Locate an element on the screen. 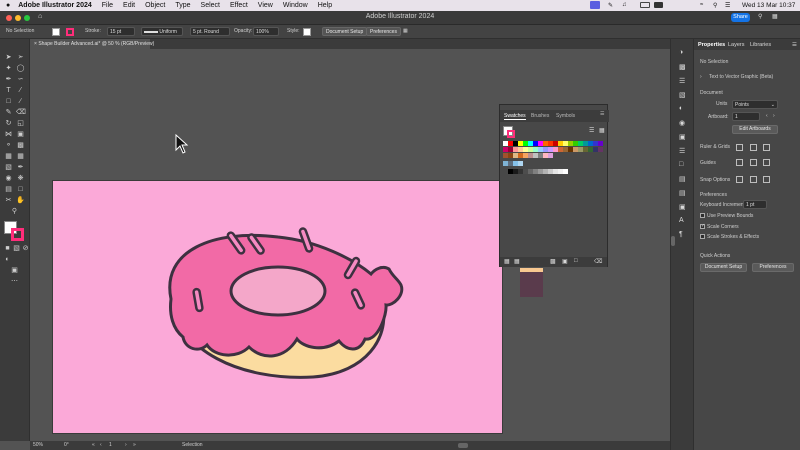 The width and height of the screenshot is (800, 450). show-guides-icon is located at coordinates (739, 162).